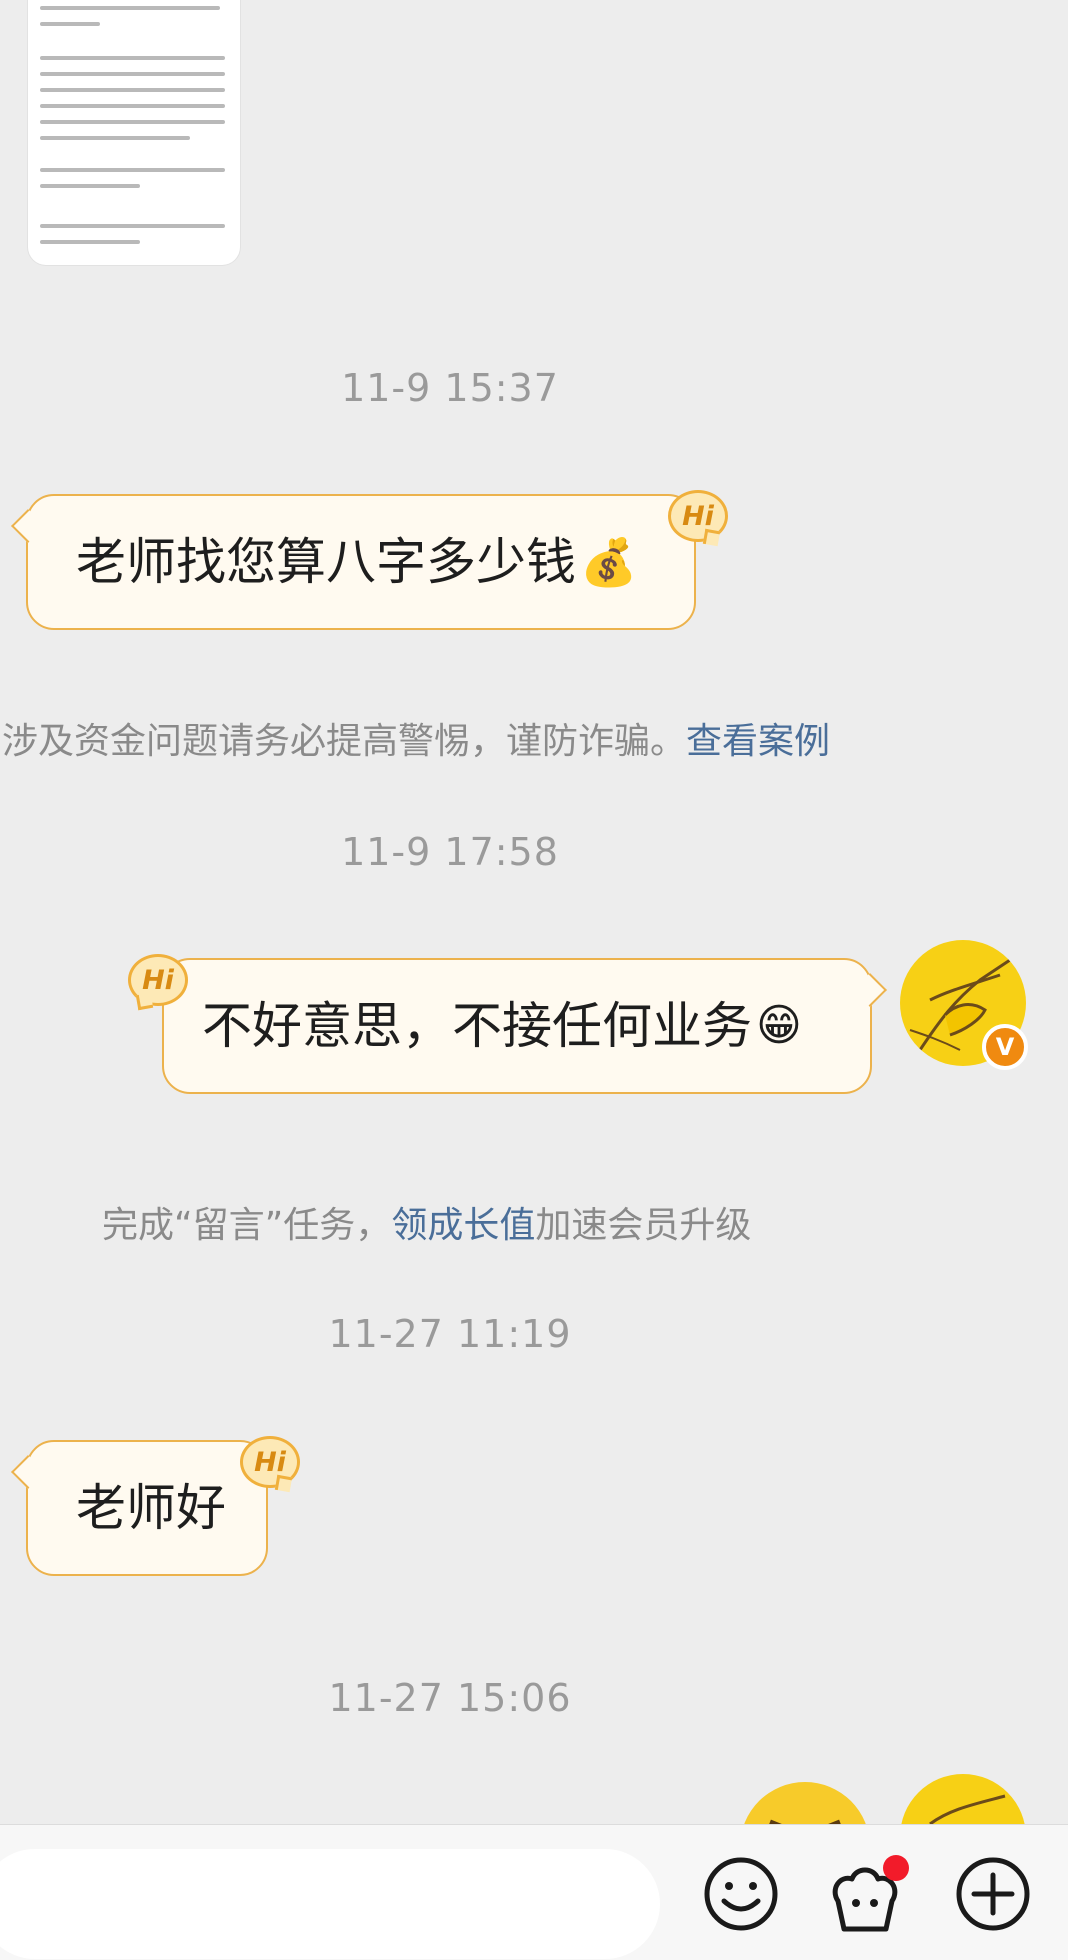 The height and width of the screenshot is (1960, 1068). What do you see at coordinates (330, 1904) in the screenshot?
I see `message-input` at bounding box center [330, 1904].